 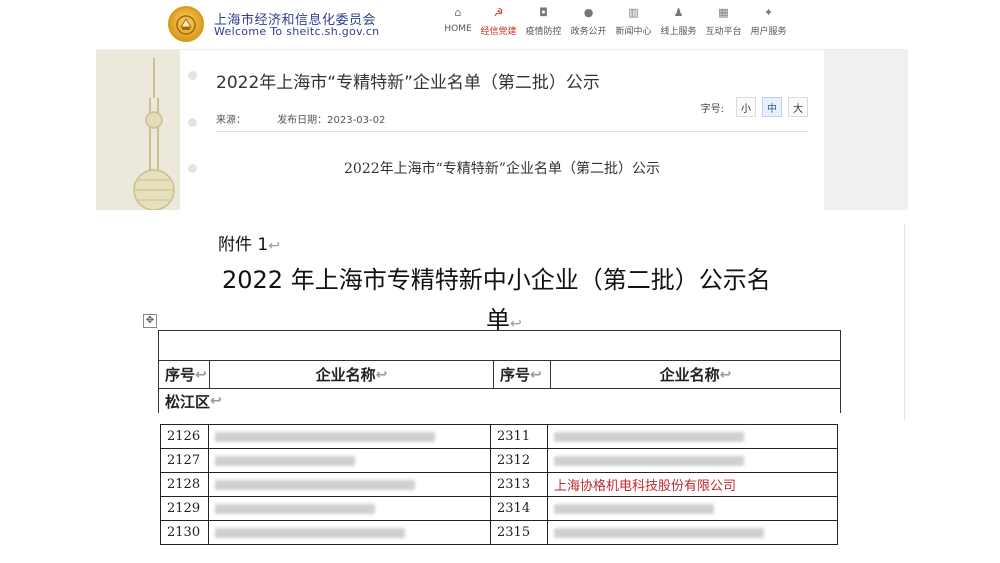 I want to click on nav-label: 政务公开, so click(x=588, y=32).